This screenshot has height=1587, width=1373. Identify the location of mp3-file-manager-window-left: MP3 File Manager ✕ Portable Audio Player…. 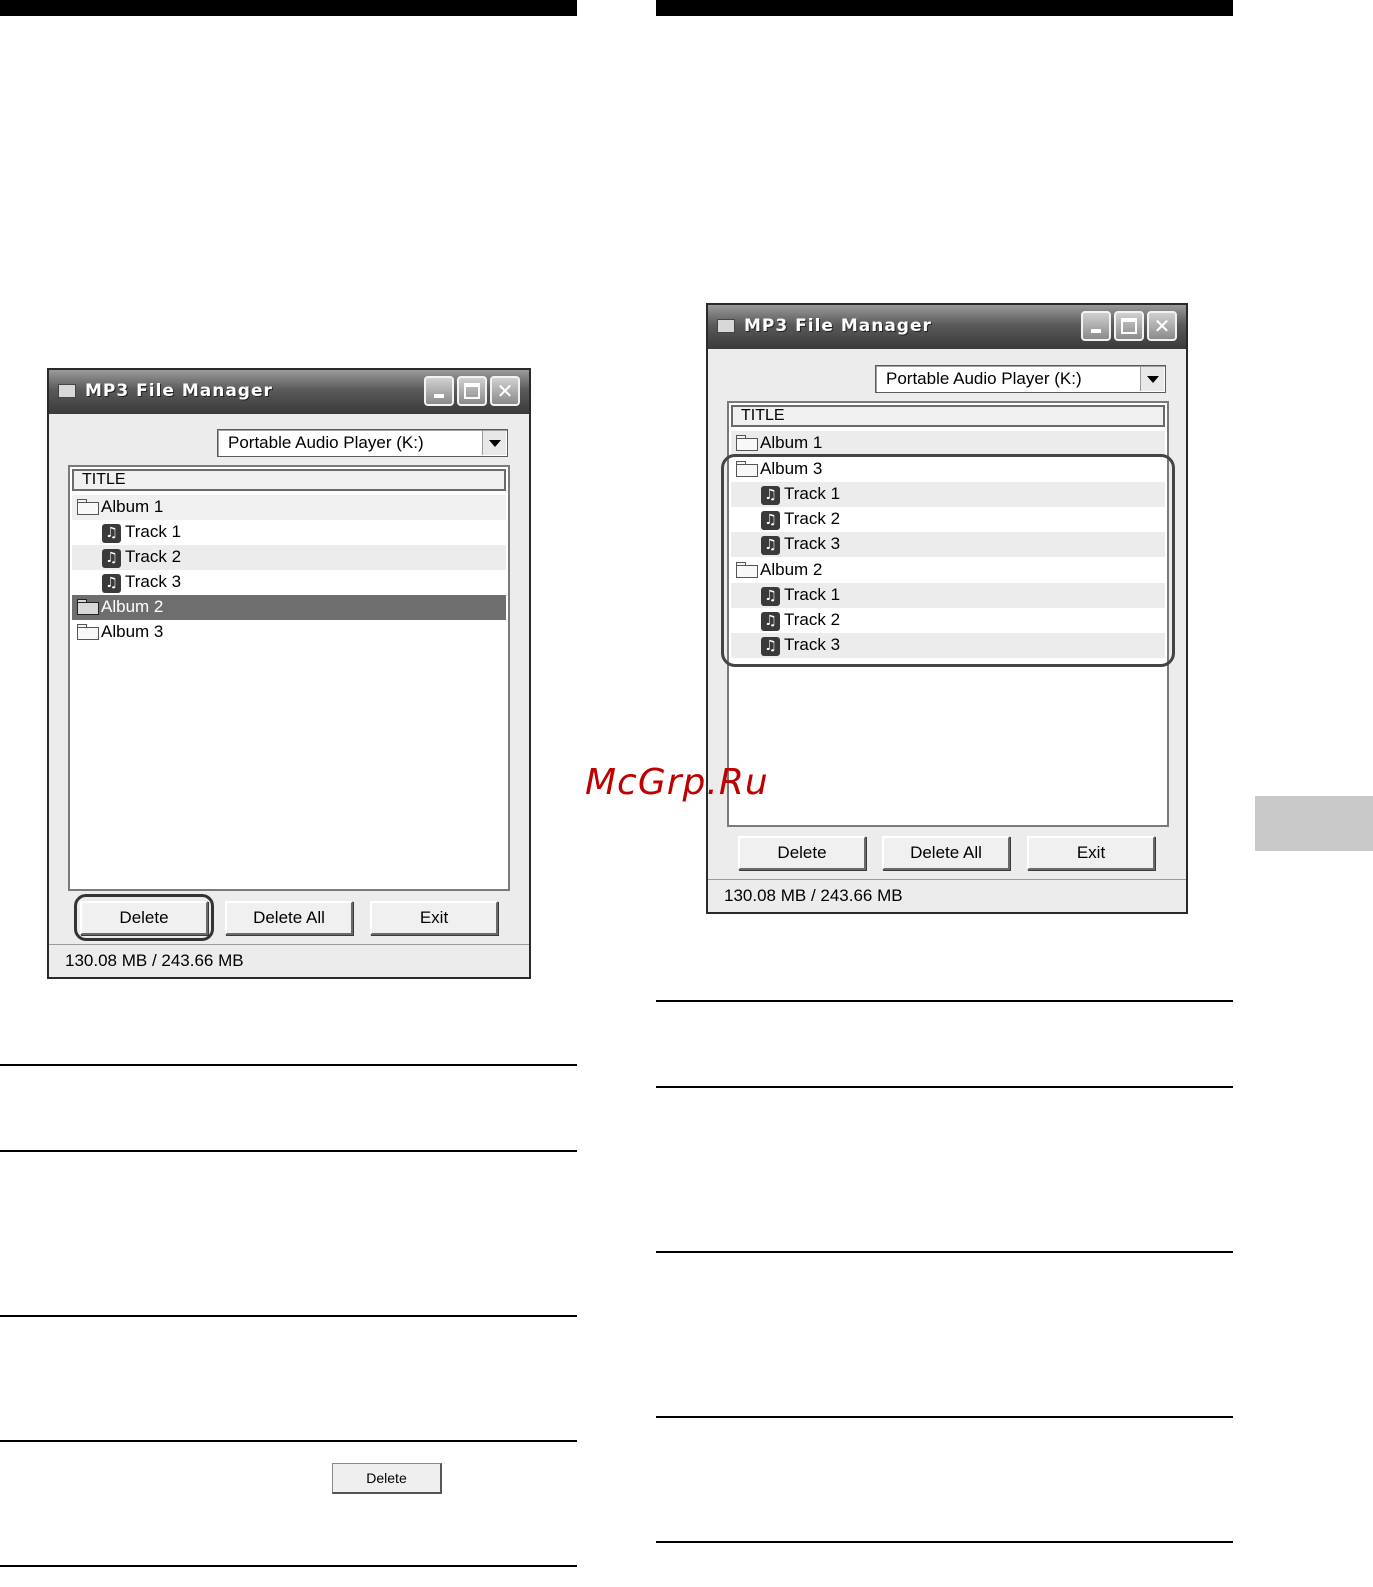
(289, 673).